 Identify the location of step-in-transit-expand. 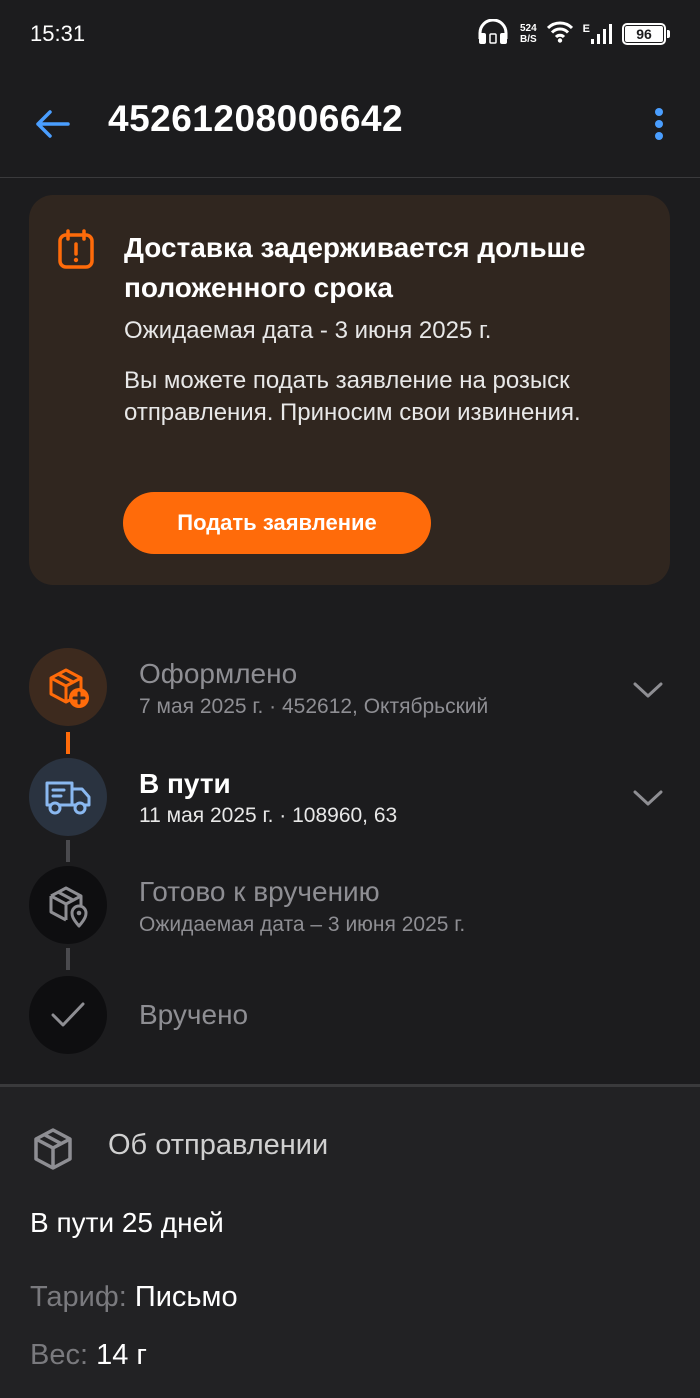
(648, 798).